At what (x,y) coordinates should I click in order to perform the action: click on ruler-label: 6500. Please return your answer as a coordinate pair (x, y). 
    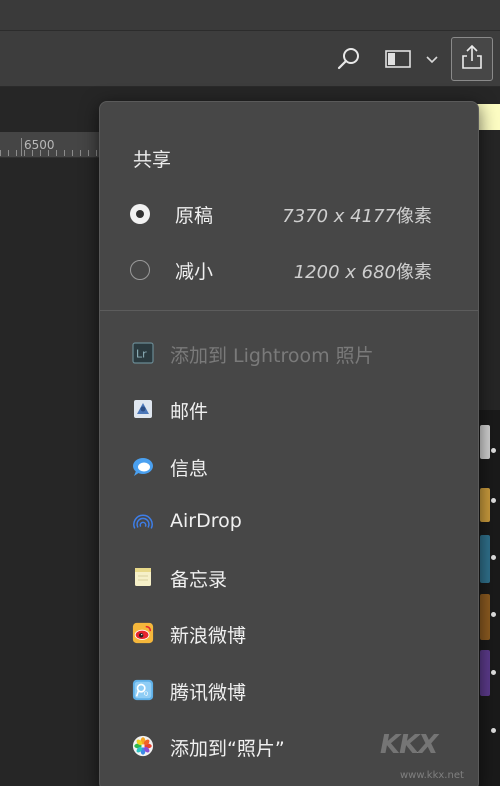
    Looking at the image, I should click on (39, 145).